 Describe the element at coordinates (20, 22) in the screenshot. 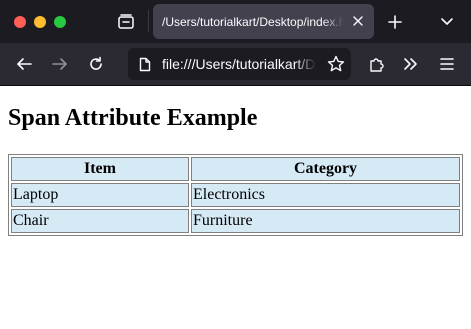

I see `window-close-button` at that location.